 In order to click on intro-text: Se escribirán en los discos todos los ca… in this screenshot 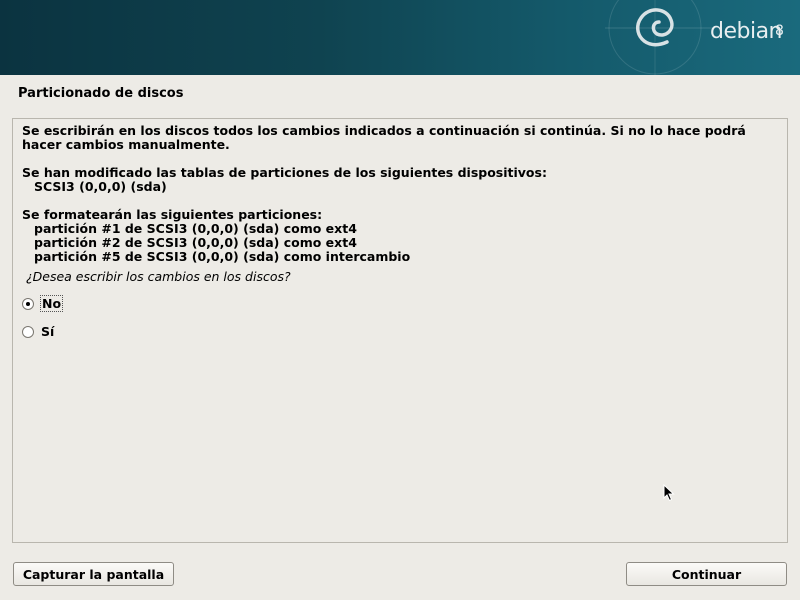, I will do `click(384, 137)`.